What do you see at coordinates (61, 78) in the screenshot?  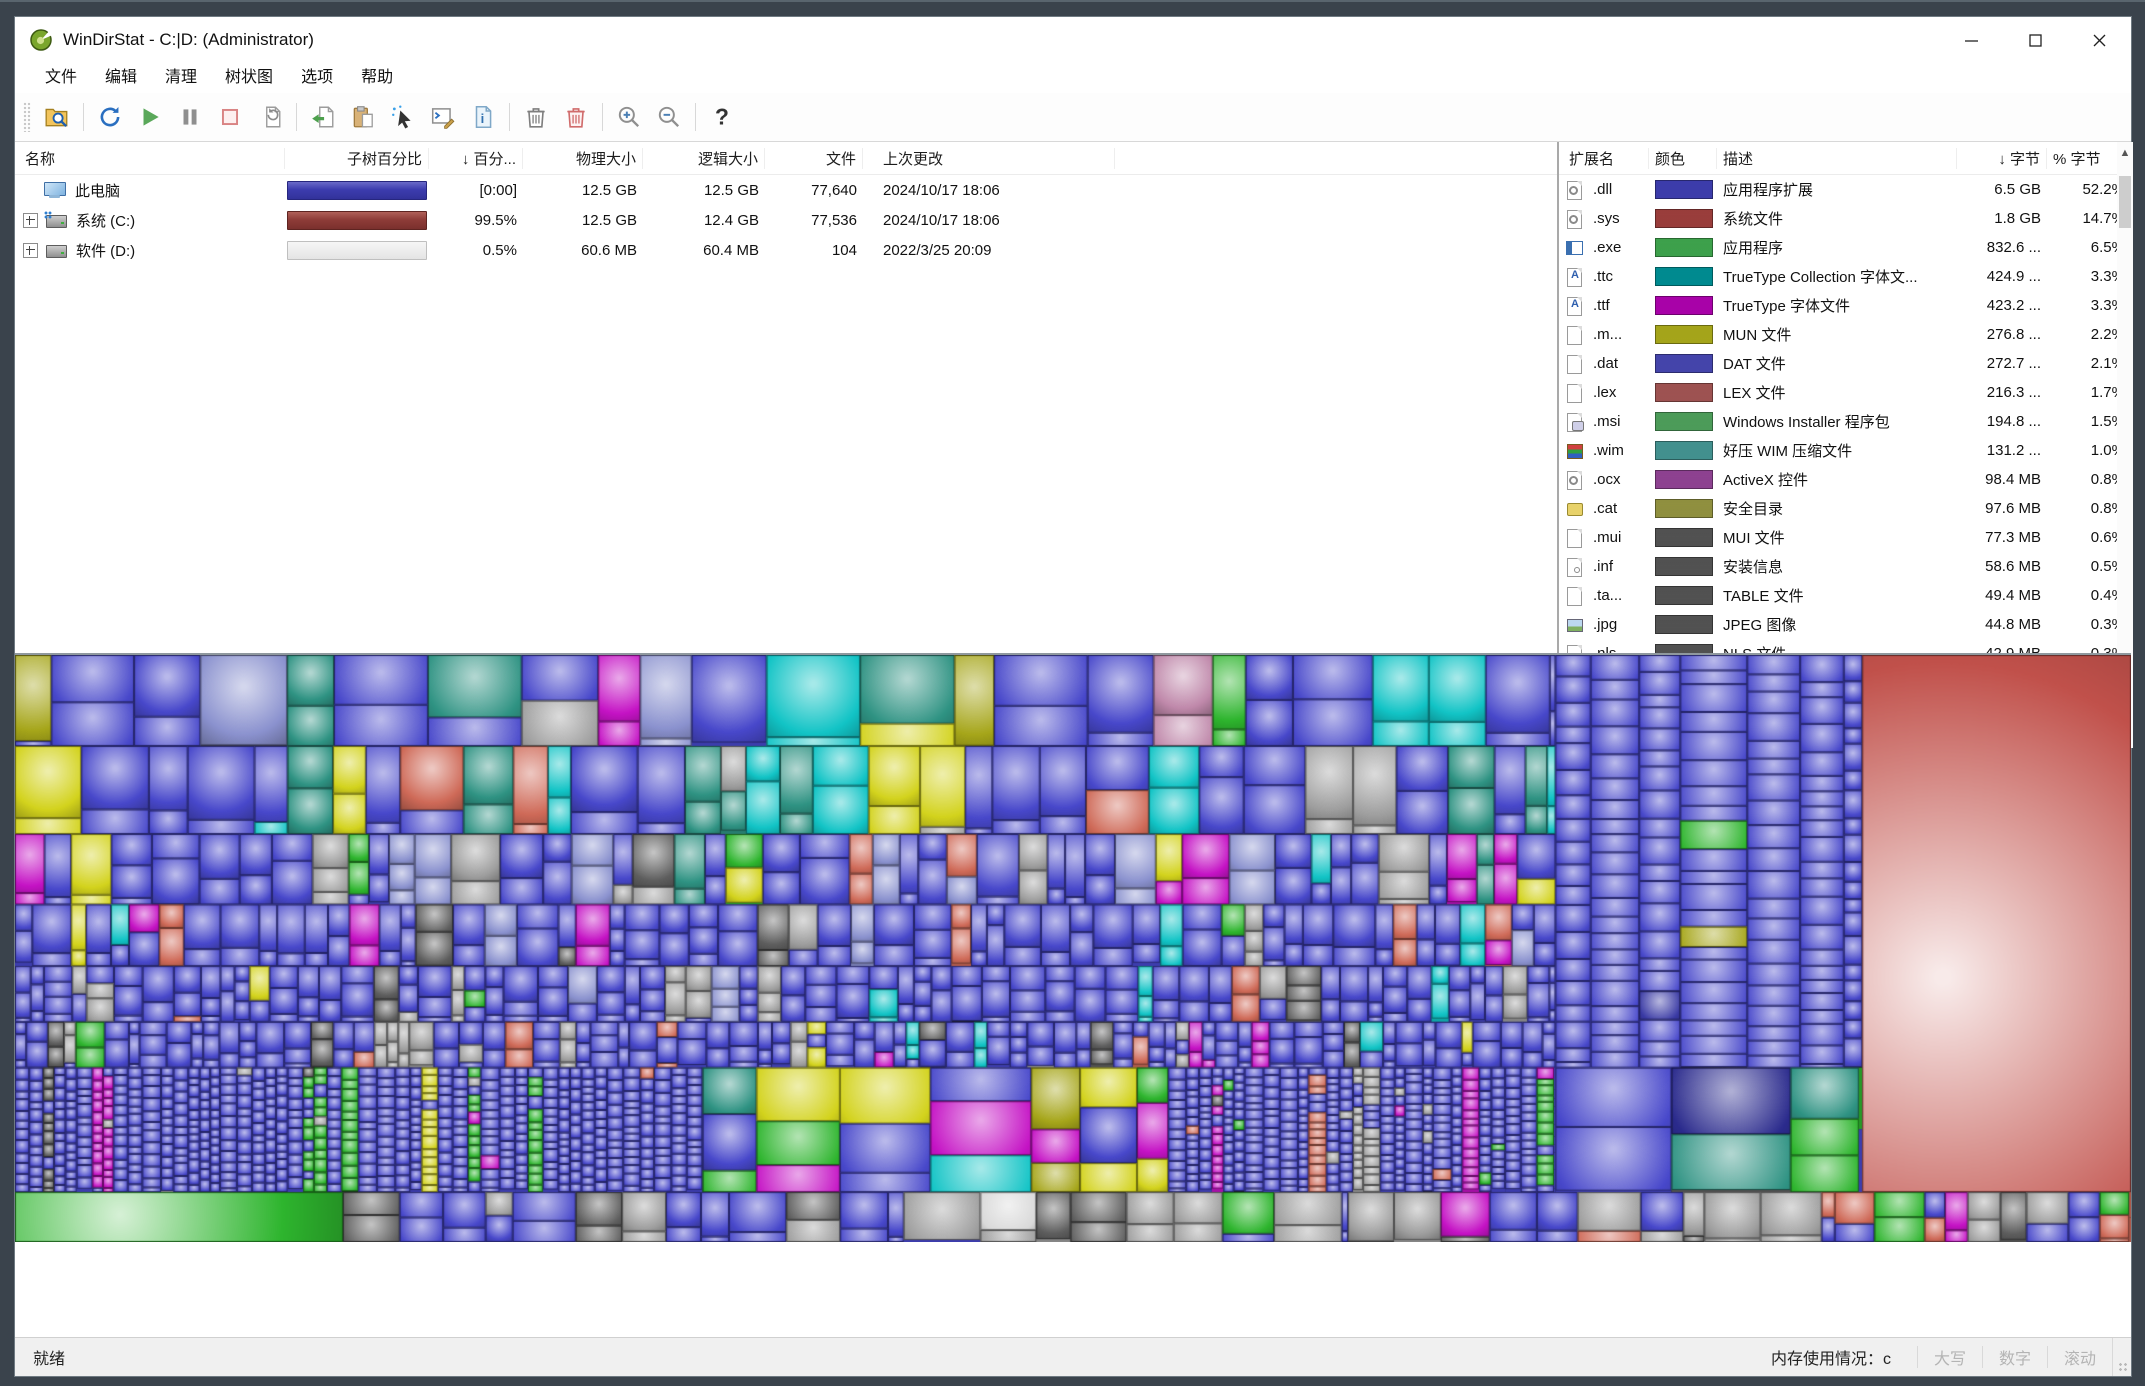 I see `menu-item-0: 文件` at bounding box center [61, 78].